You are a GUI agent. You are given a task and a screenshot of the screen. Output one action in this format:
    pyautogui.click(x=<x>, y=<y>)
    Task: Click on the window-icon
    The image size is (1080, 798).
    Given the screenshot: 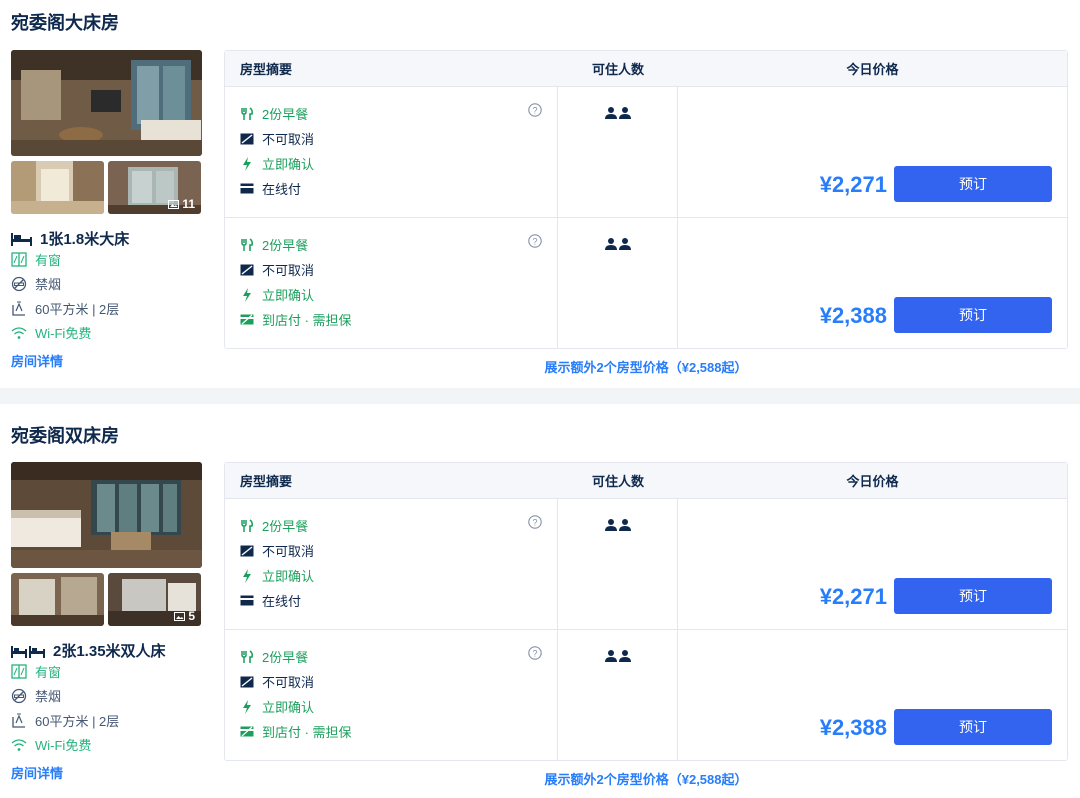 What is the action you would take?
    pyautogui.click(x=19, y=259)
    